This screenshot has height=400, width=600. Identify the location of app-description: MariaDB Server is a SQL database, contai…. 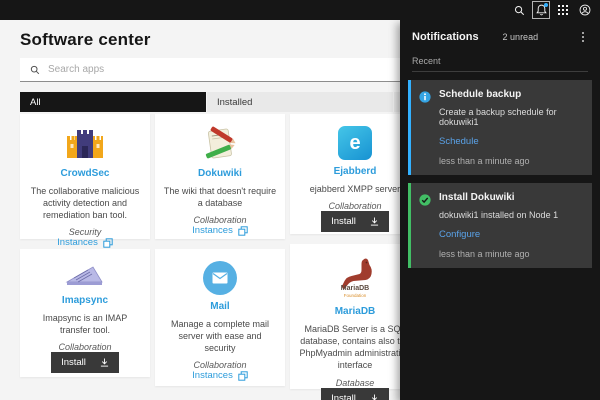
(355, 347).